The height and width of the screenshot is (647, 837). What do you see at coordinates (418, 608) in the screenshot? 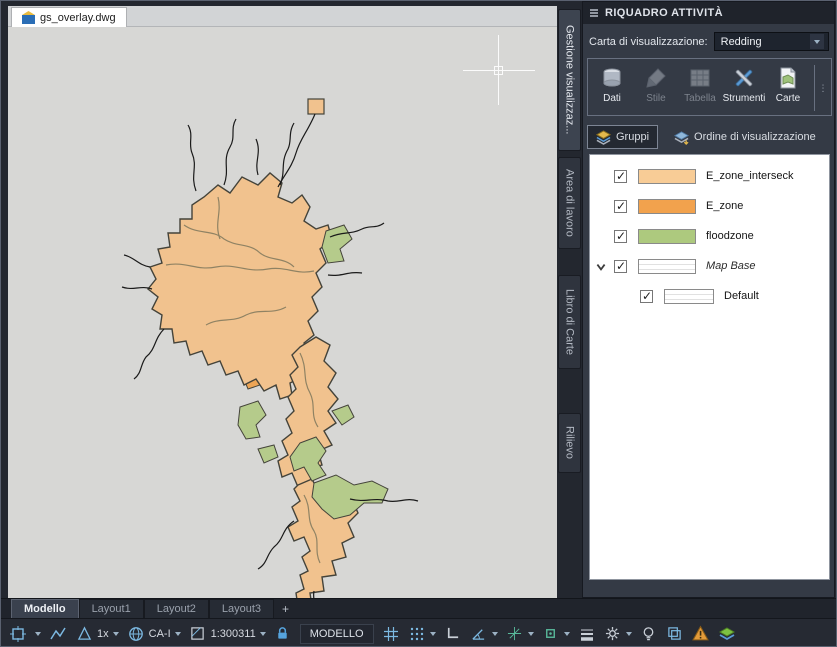
I see `layout-tab-bar: Modello Layout1 Layout2 Layout3 +` at bounding box center [418, 608].